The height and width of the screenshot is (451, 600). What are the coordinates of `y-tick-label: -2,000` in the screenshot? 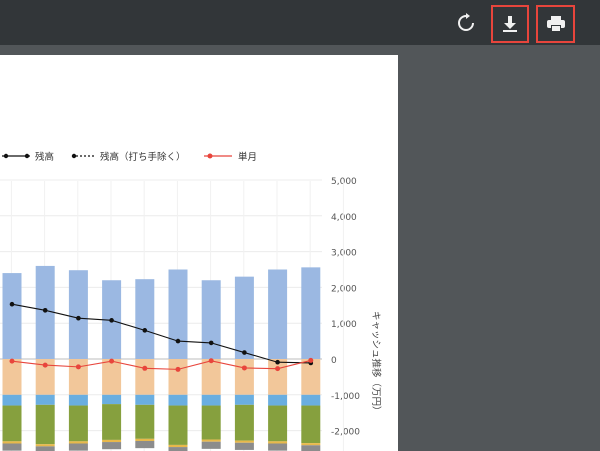 It's located at (345, 433).